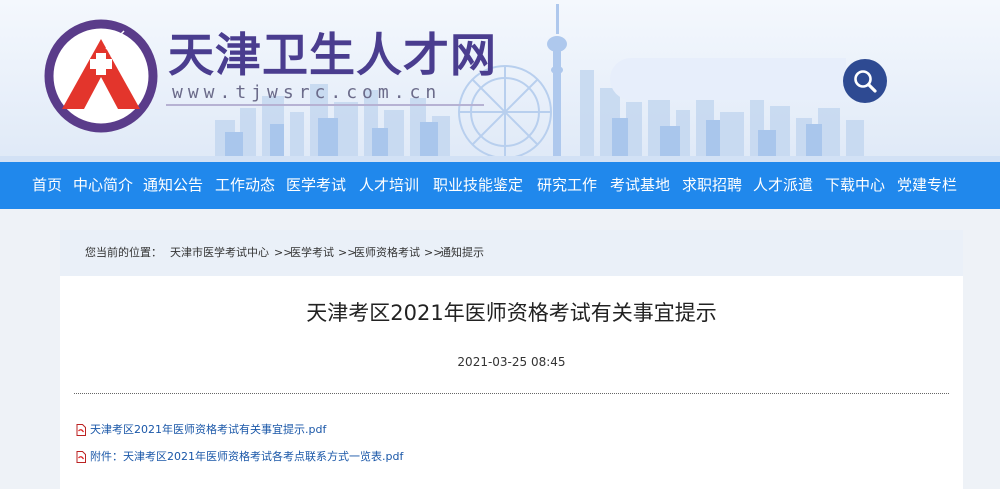 The image size is (1000, 489). Describe the element at coordinates (103, 185) in the screenshot. I see `nav-item-about: 中心简介` at that location.